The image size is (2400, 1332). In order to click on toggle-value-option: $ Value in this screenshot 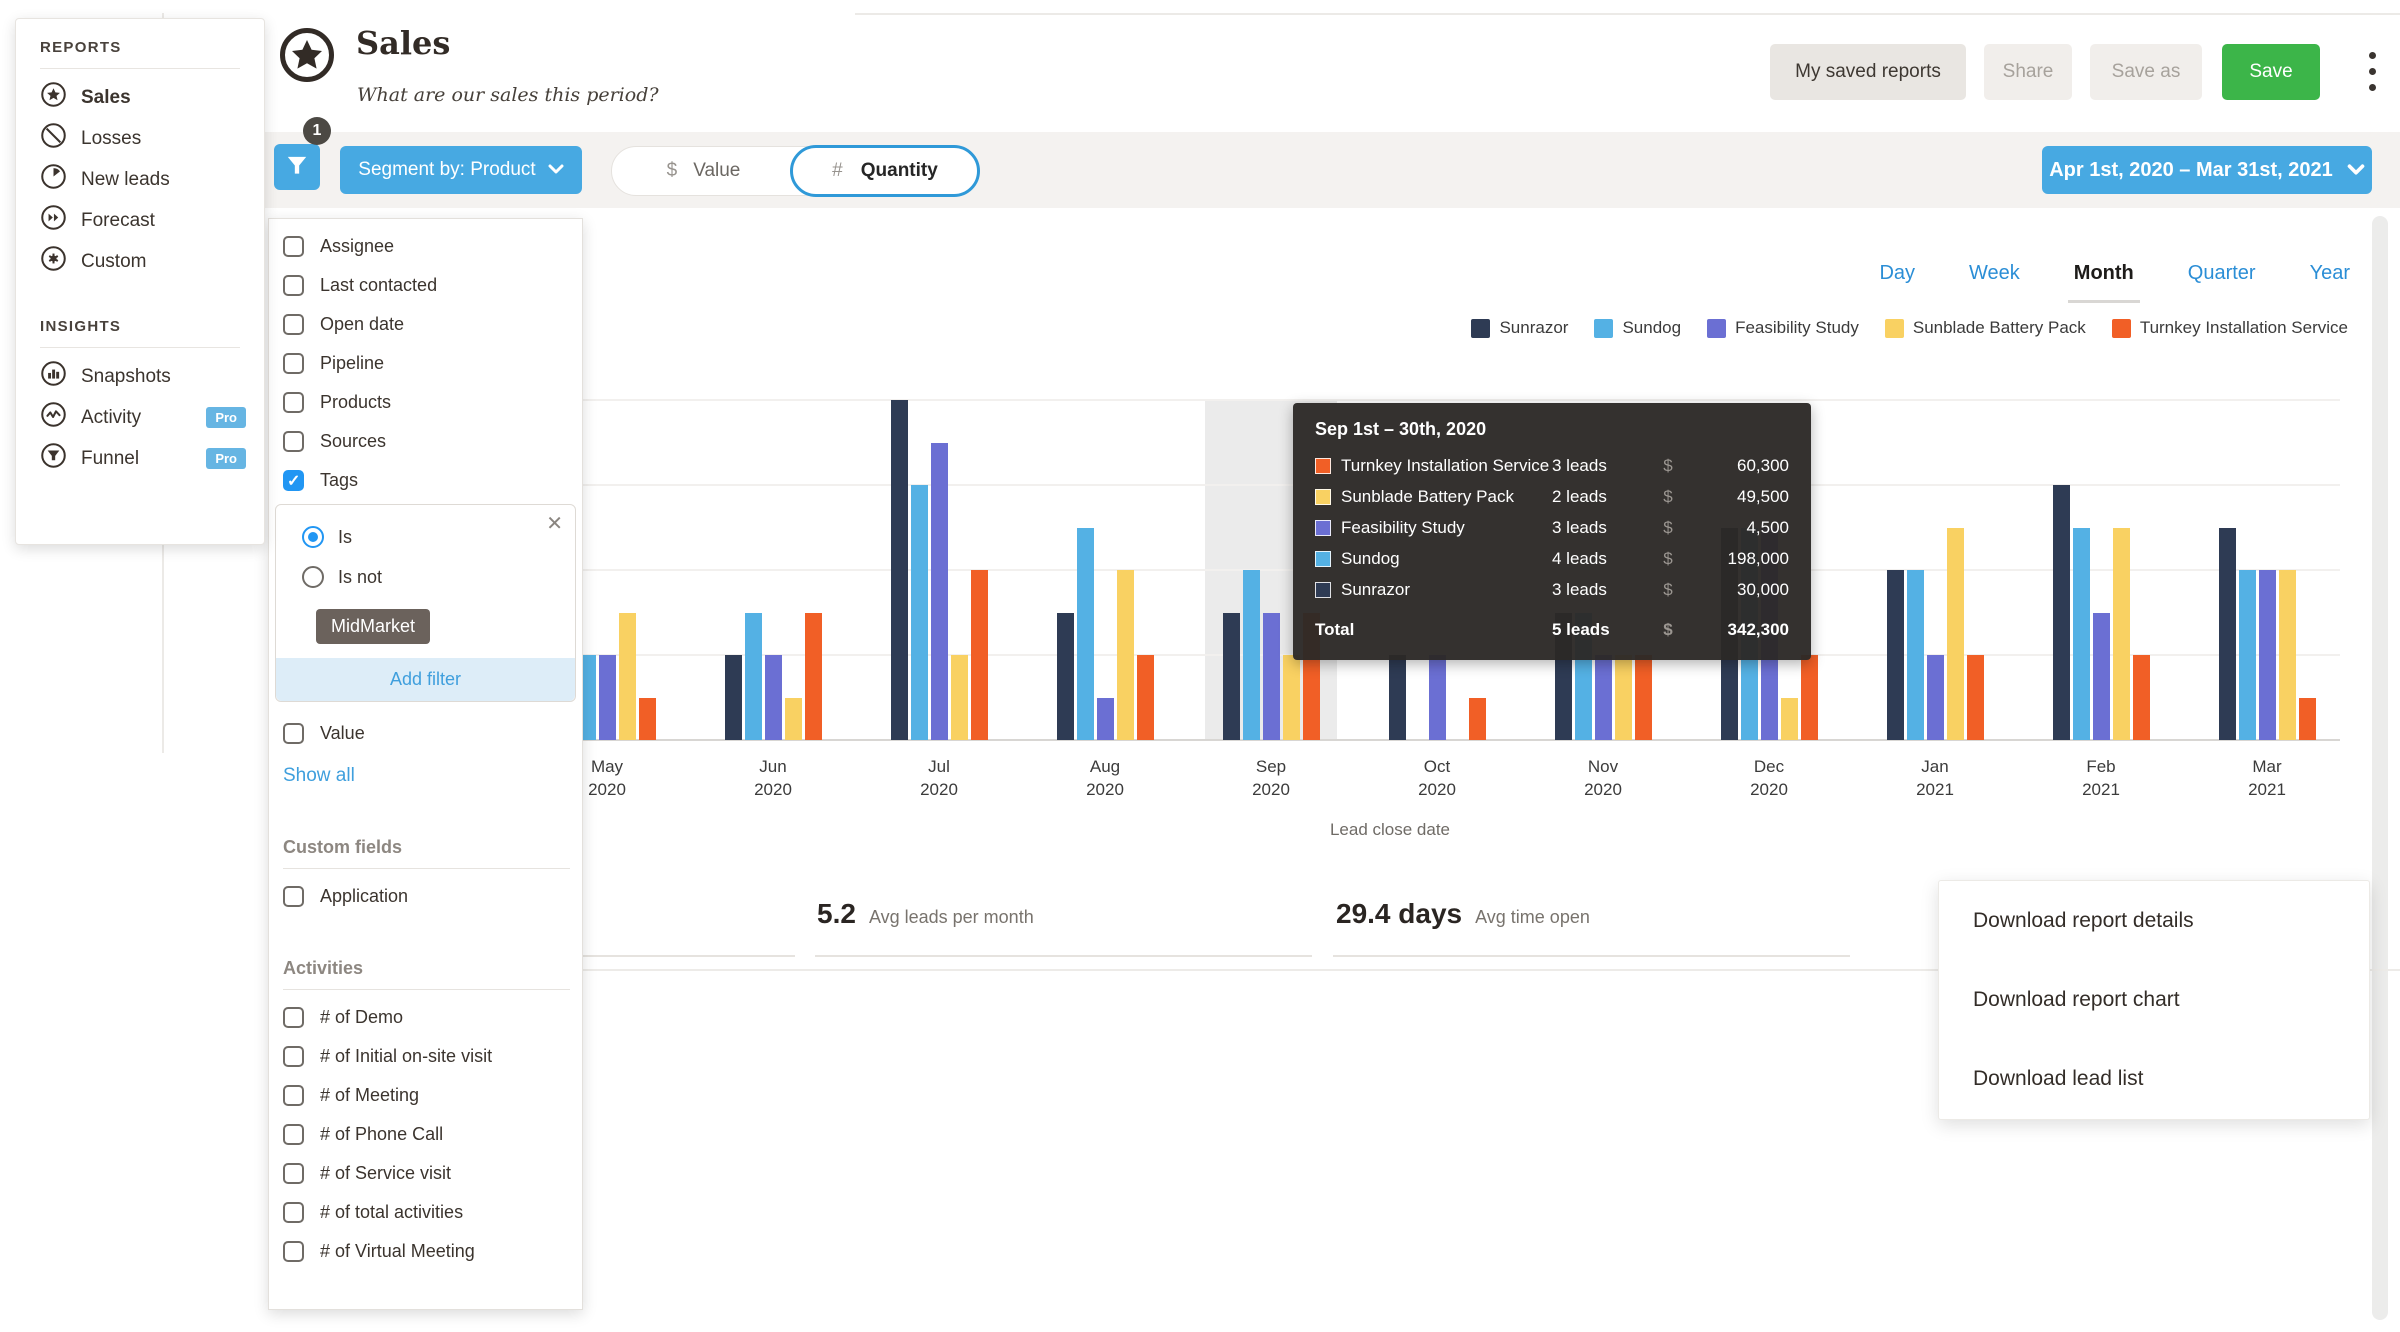, I will do `click(703, 171)`.